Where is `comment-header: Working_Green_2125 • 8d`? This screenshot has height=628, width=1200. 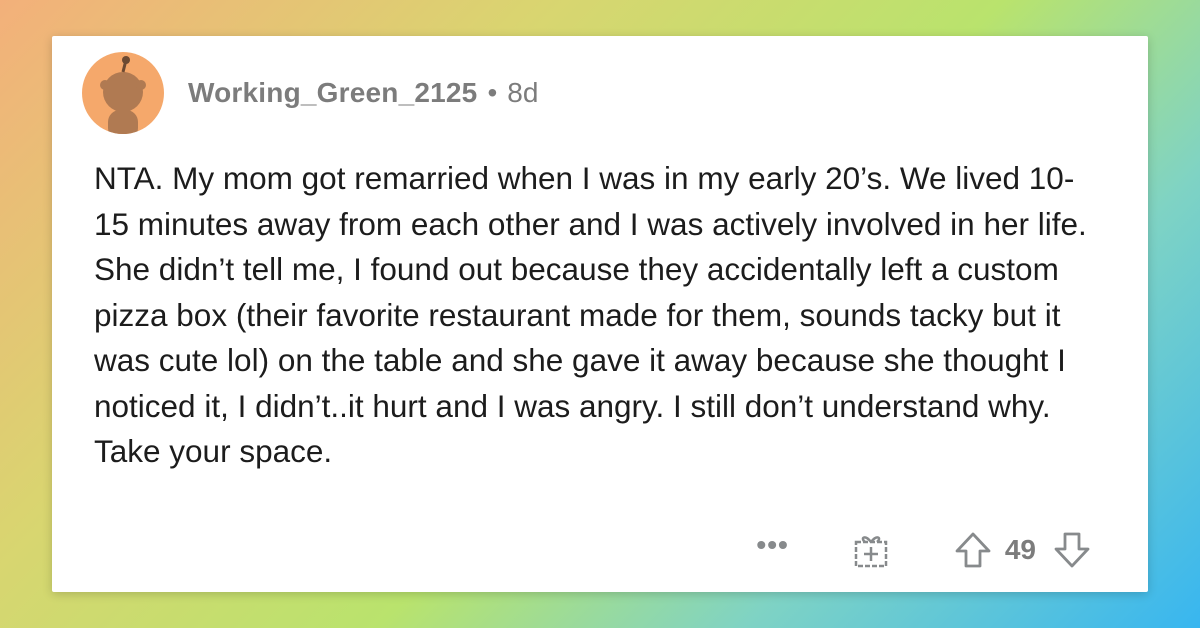 comment-header: Working_Green_2125 • 8d is located at coordinates (310, 93).